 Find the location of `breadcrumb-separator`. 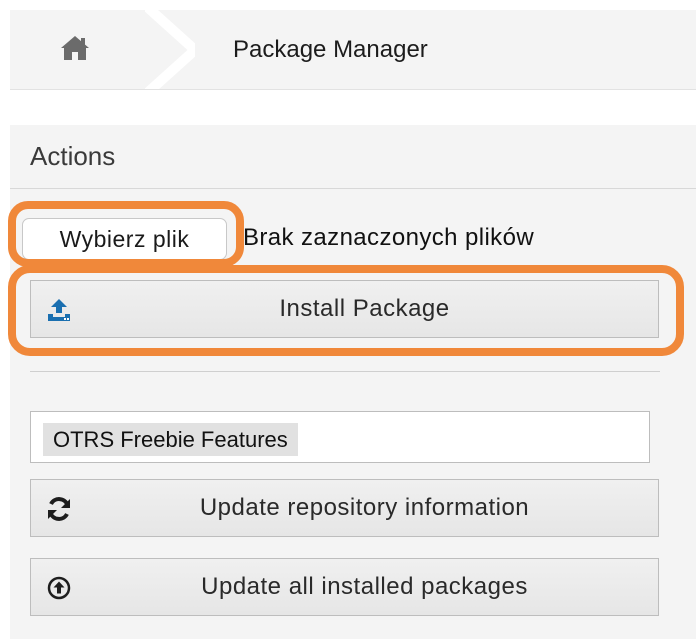

breadcrumb-separator is located at coordinates (170, 49).